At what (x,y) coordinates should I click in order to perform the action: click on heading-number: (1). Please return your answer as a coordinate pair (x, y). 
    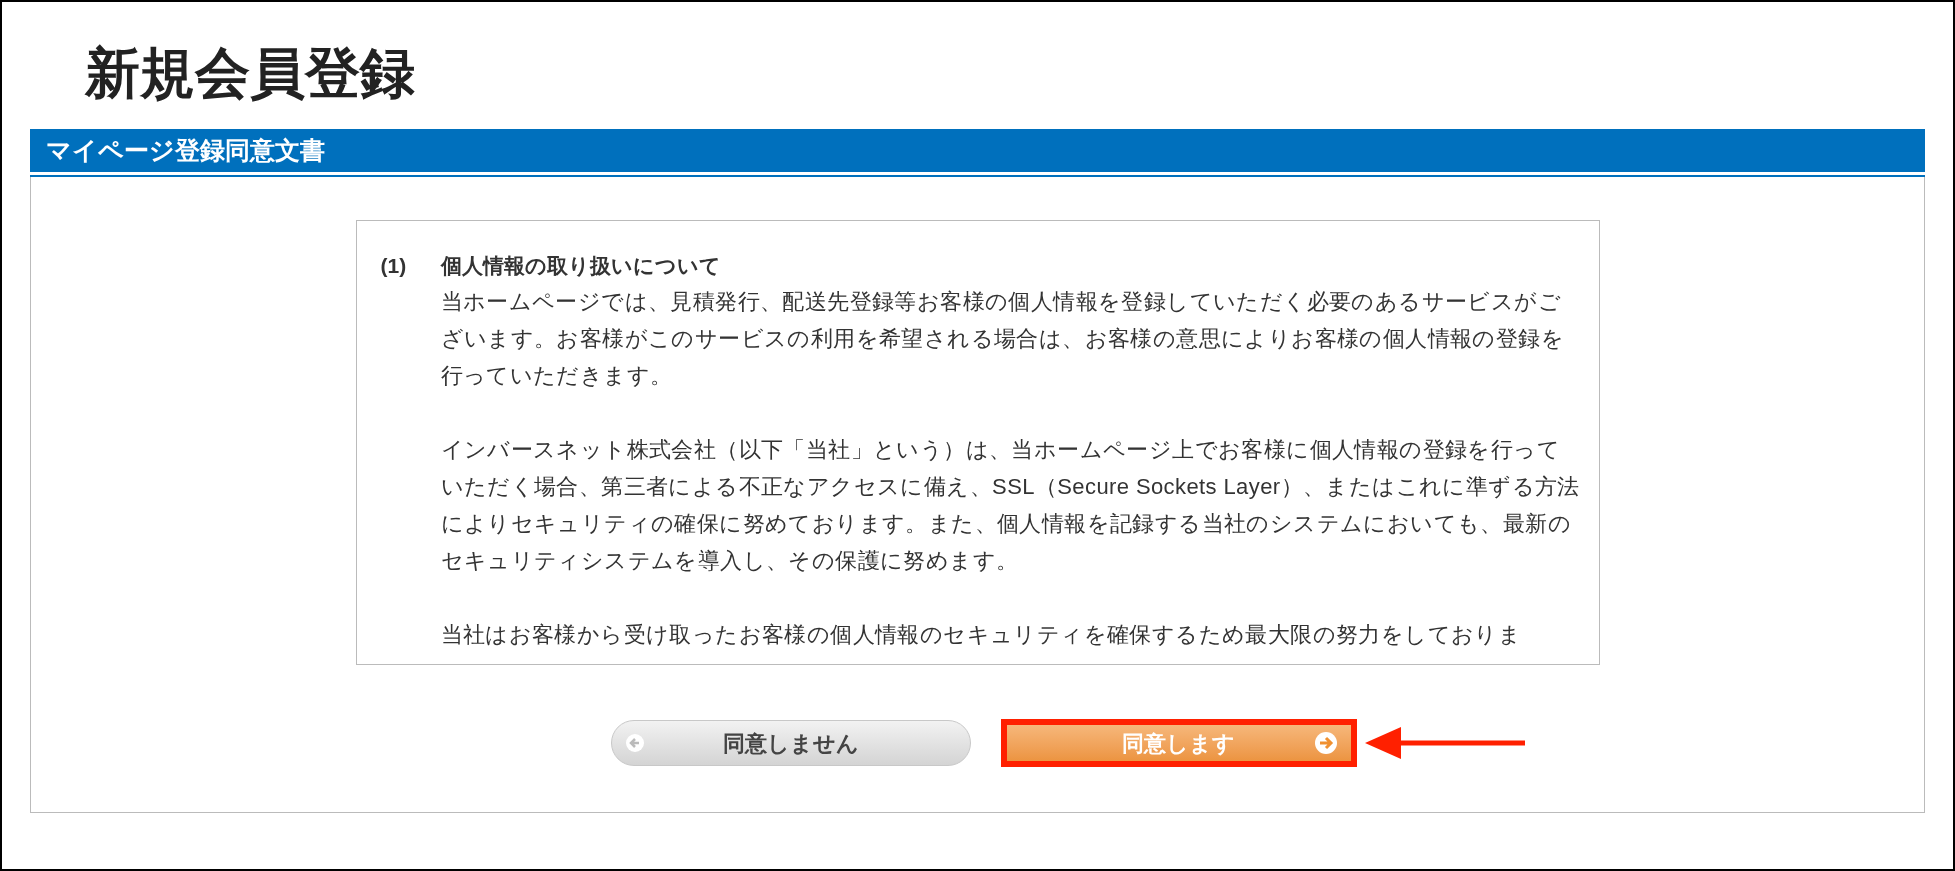
    Looking at the image, I should click on (394, 266).